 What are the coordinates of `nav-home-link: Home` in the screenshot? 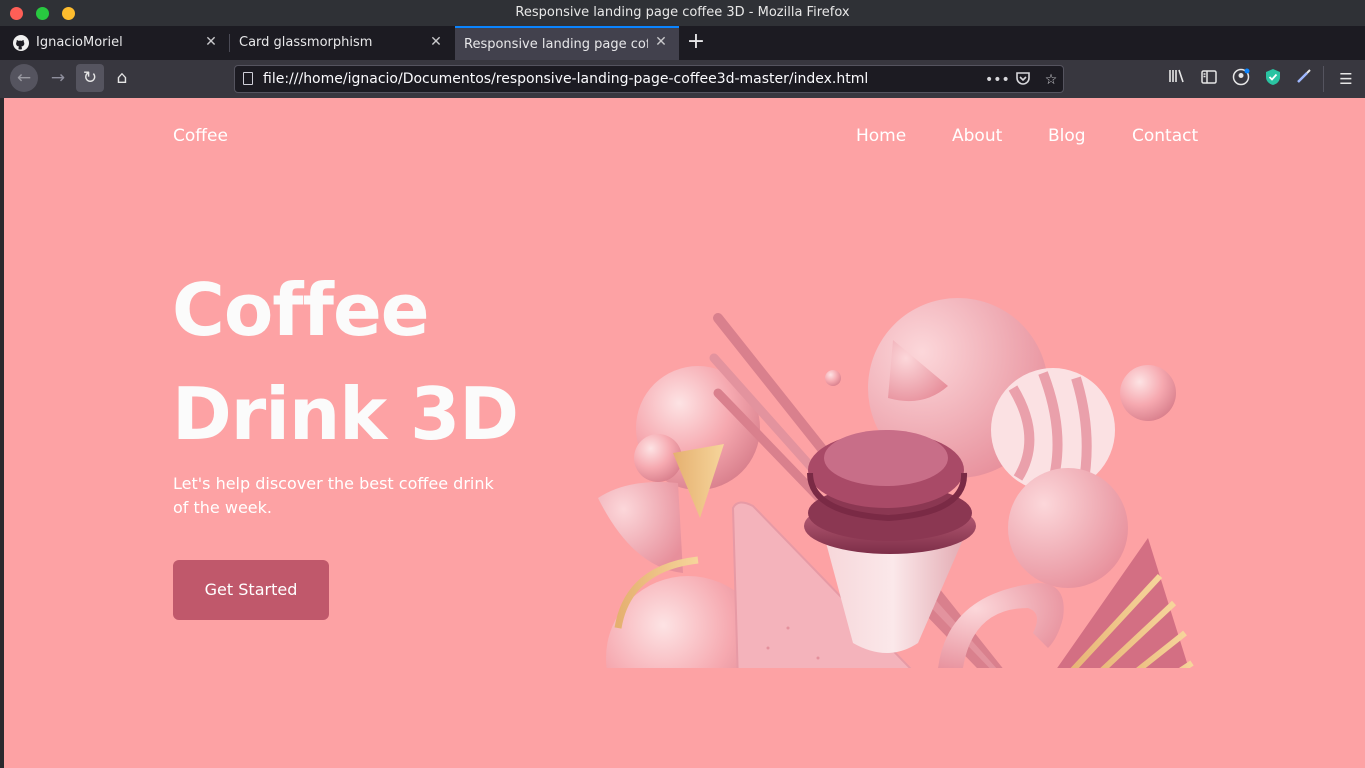 It's located at (881, 136).